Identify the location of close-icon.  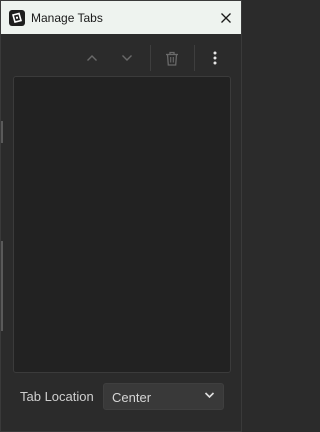
(226, 17).